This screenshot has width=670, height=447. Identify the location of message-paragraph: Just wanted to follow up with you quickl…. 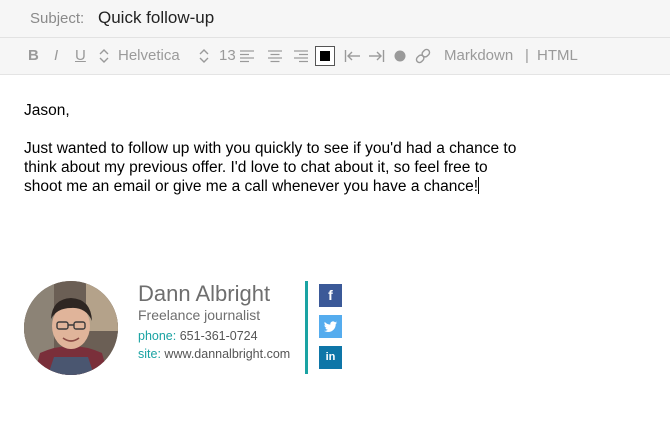
(304, 167).